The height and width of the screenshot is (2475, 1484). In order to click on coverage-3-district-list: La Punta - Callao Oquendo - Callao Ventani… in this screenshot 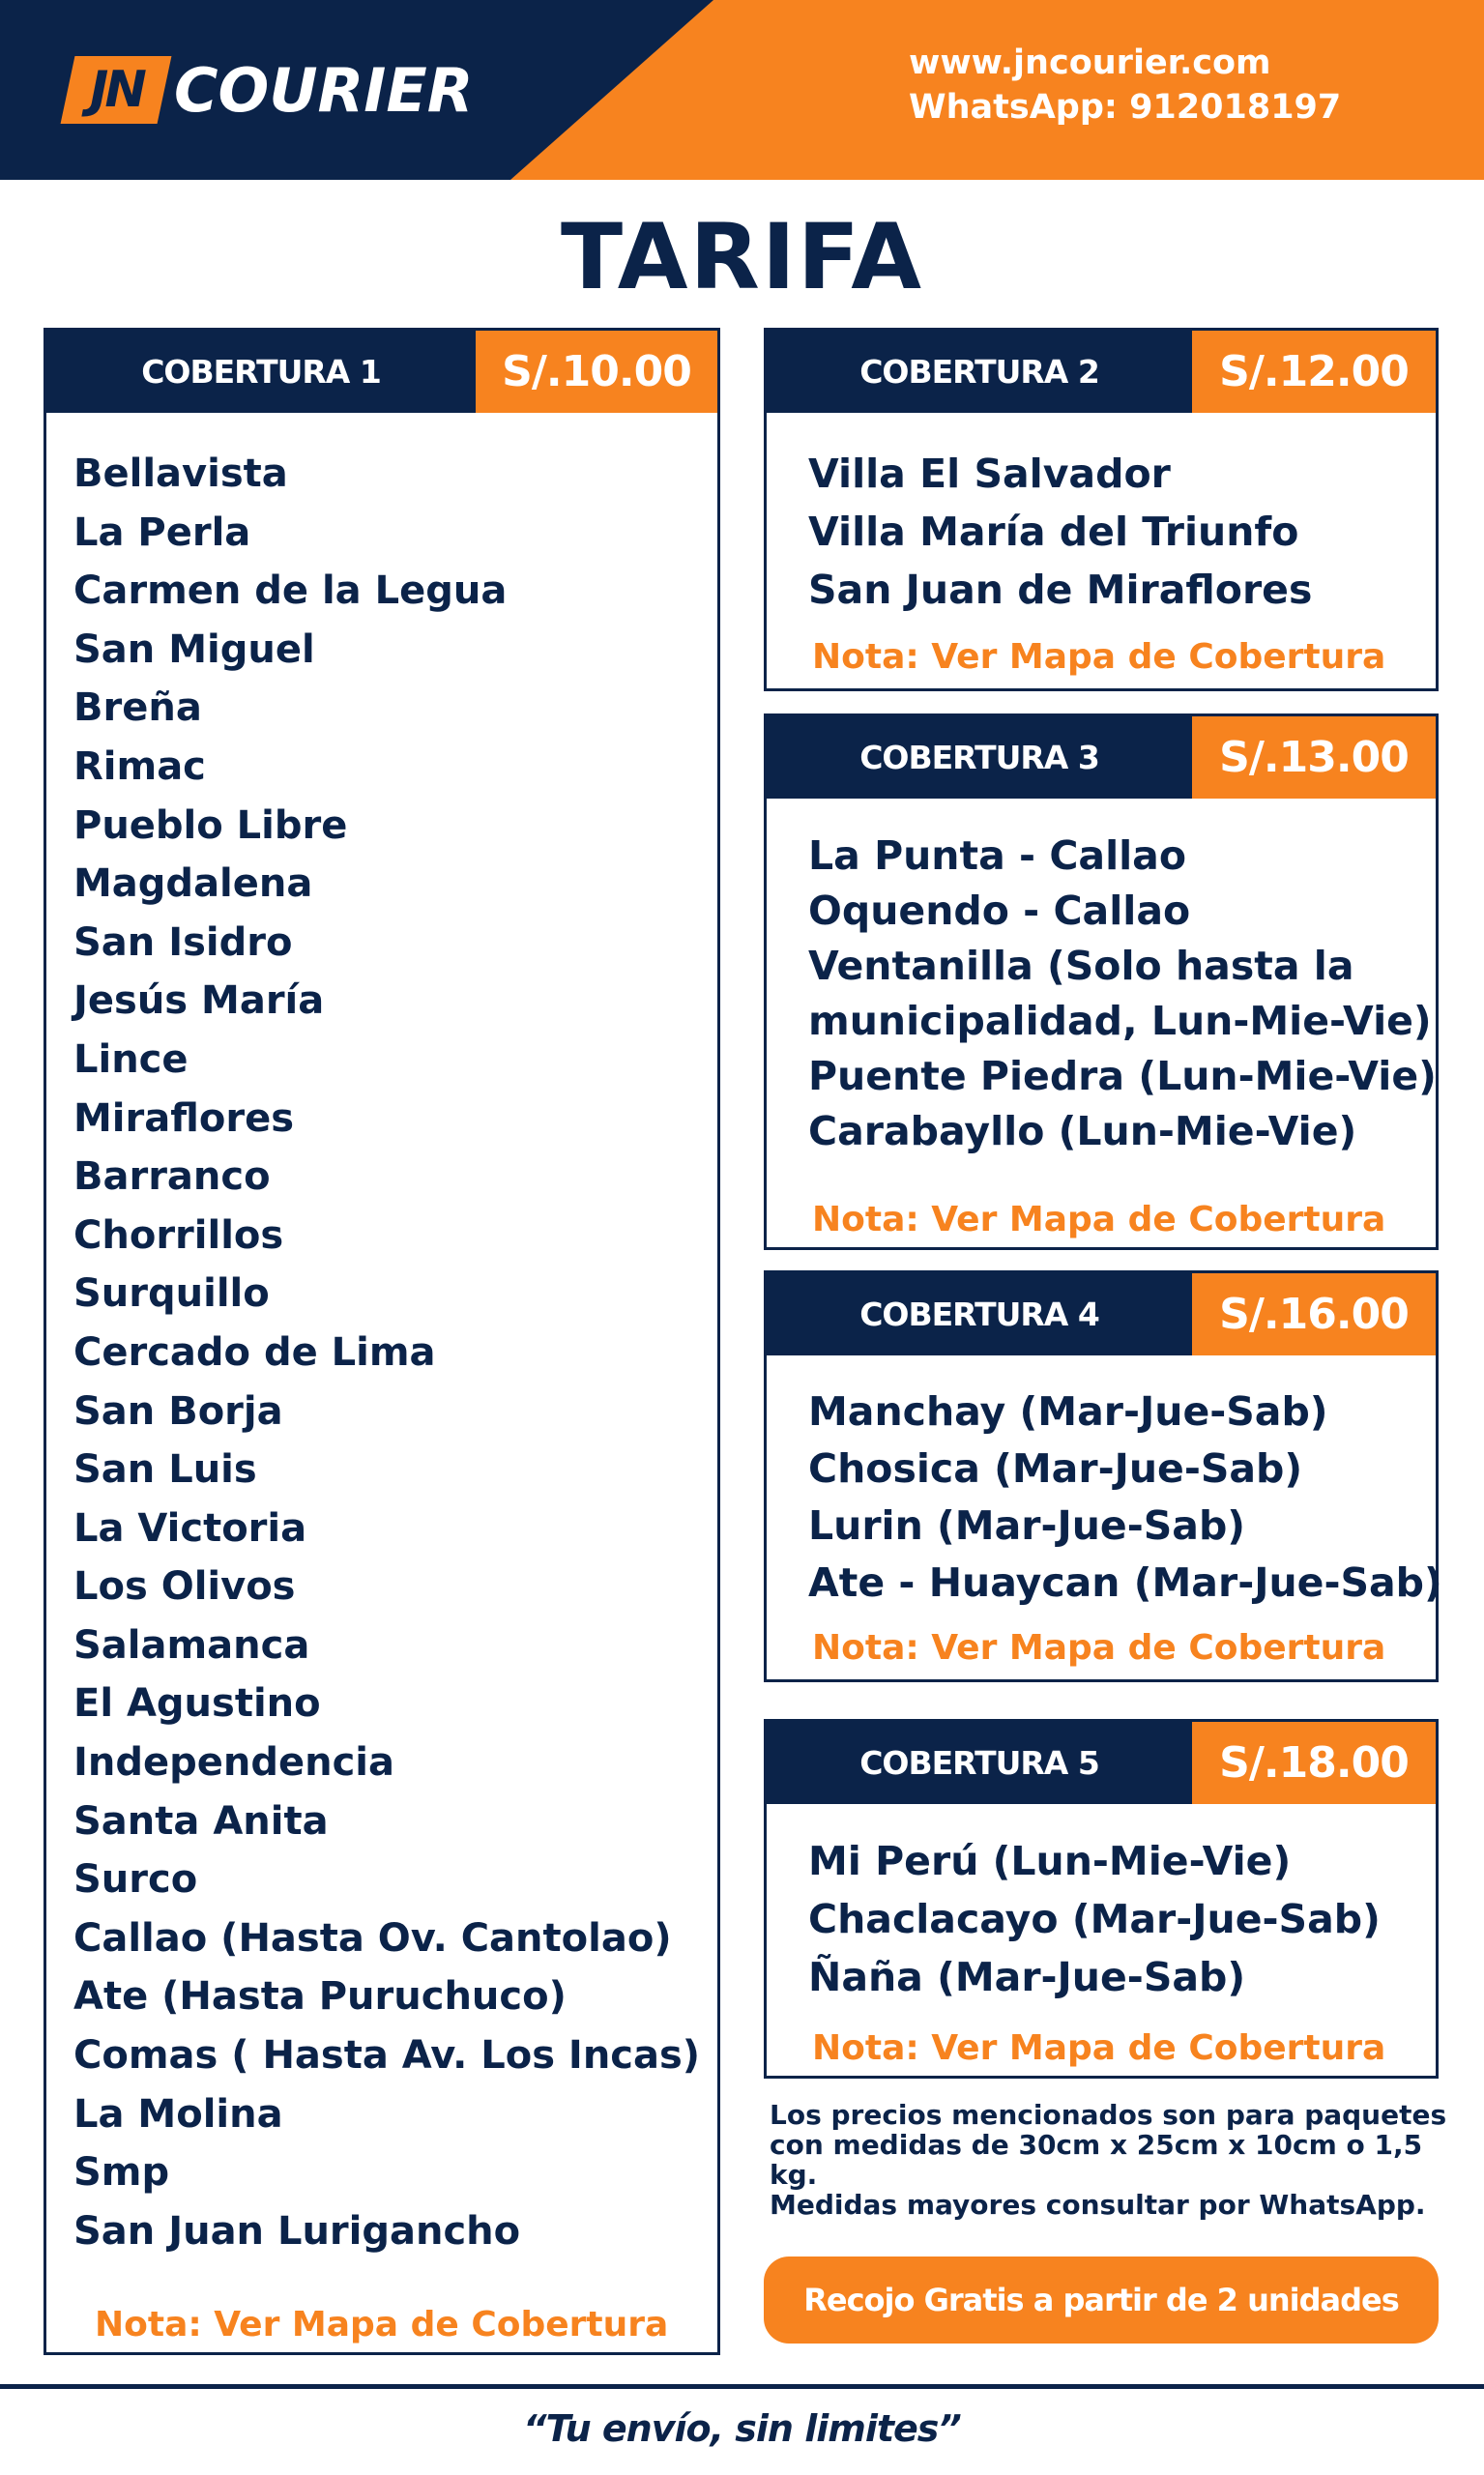, I will do `click(1122, 994)`.